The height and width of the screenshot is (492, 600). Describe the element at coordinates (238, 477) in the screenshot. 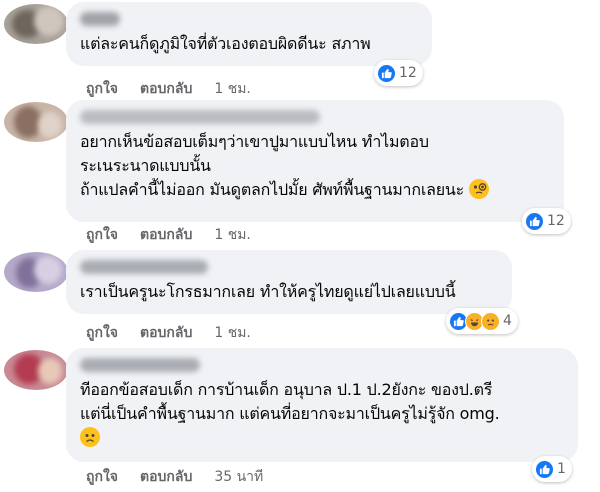

I see `timestamp: 35 นาที` at that location.